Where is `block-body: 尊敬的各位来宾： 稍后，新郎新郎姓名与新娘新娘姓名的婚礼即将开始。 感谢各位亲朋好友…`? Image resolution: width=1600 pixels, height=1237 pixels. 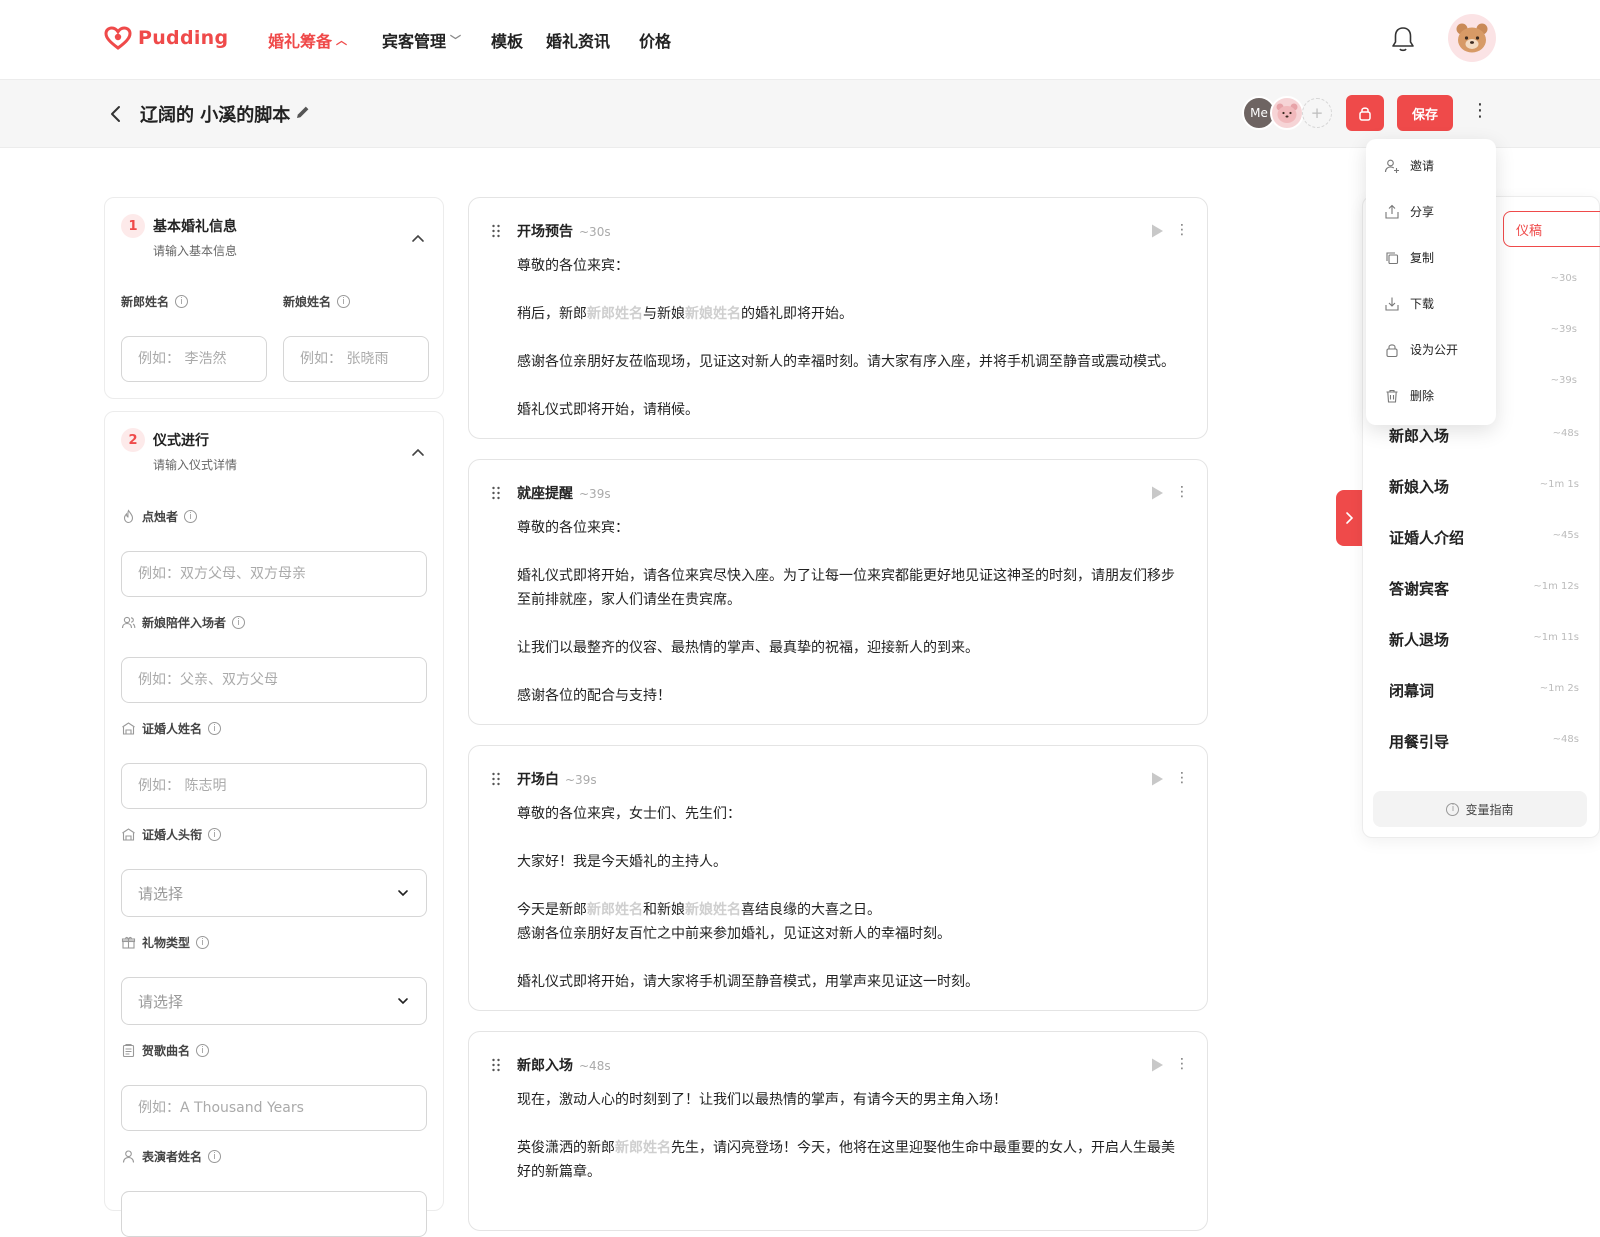 block-body: 尊敬的各位来宾： 稍后，新郎新郎姓名与新娘新娘姓名的婚礼即将开始。 感谢各位亲朋好友… is located at coordinates (851, 350).